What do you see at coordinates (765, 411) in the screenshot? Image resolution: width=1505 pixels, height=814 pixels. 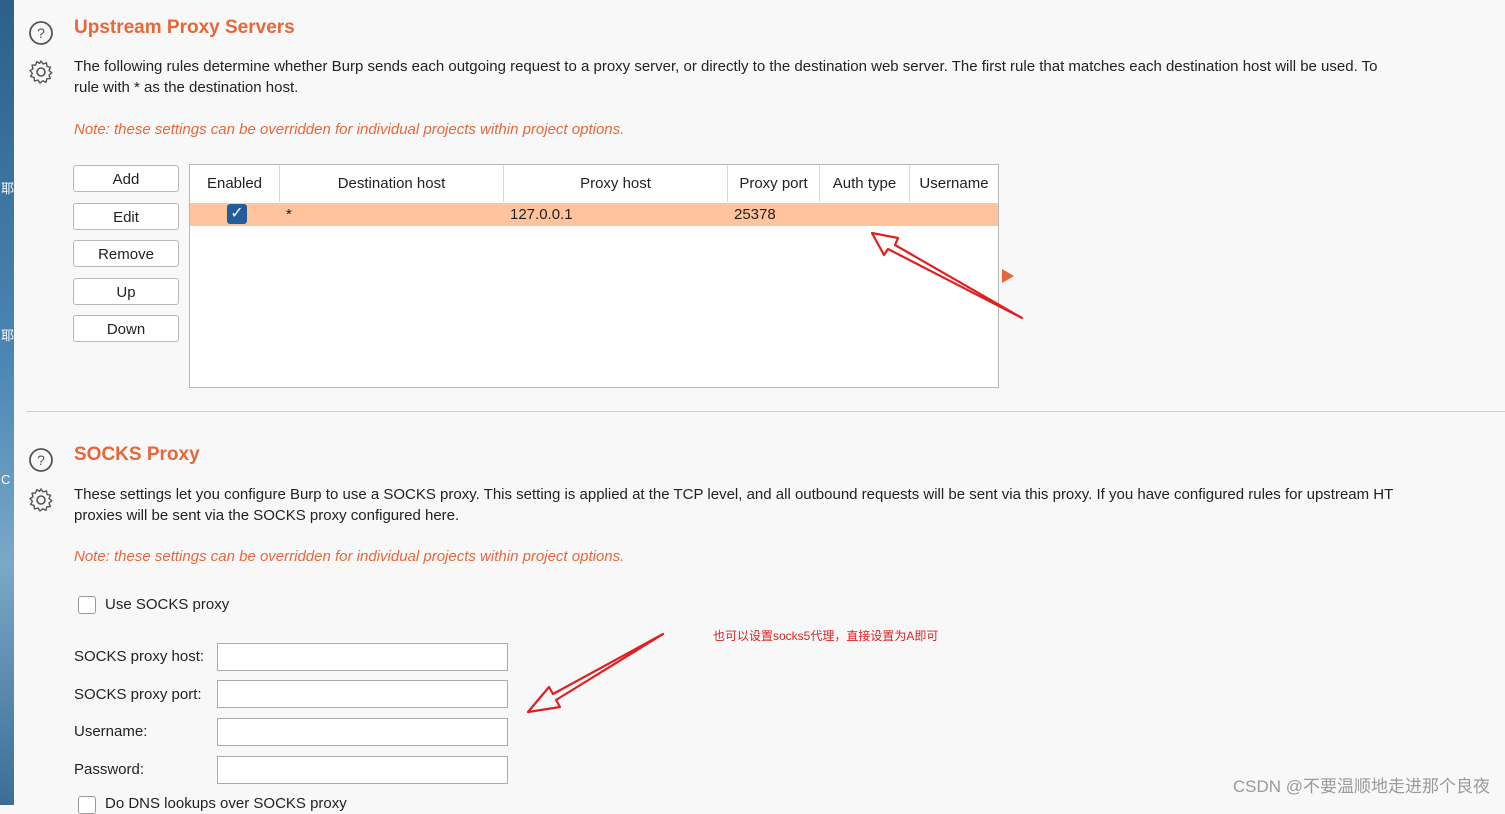 I see `section-divider` at bounding box center [765, 411].